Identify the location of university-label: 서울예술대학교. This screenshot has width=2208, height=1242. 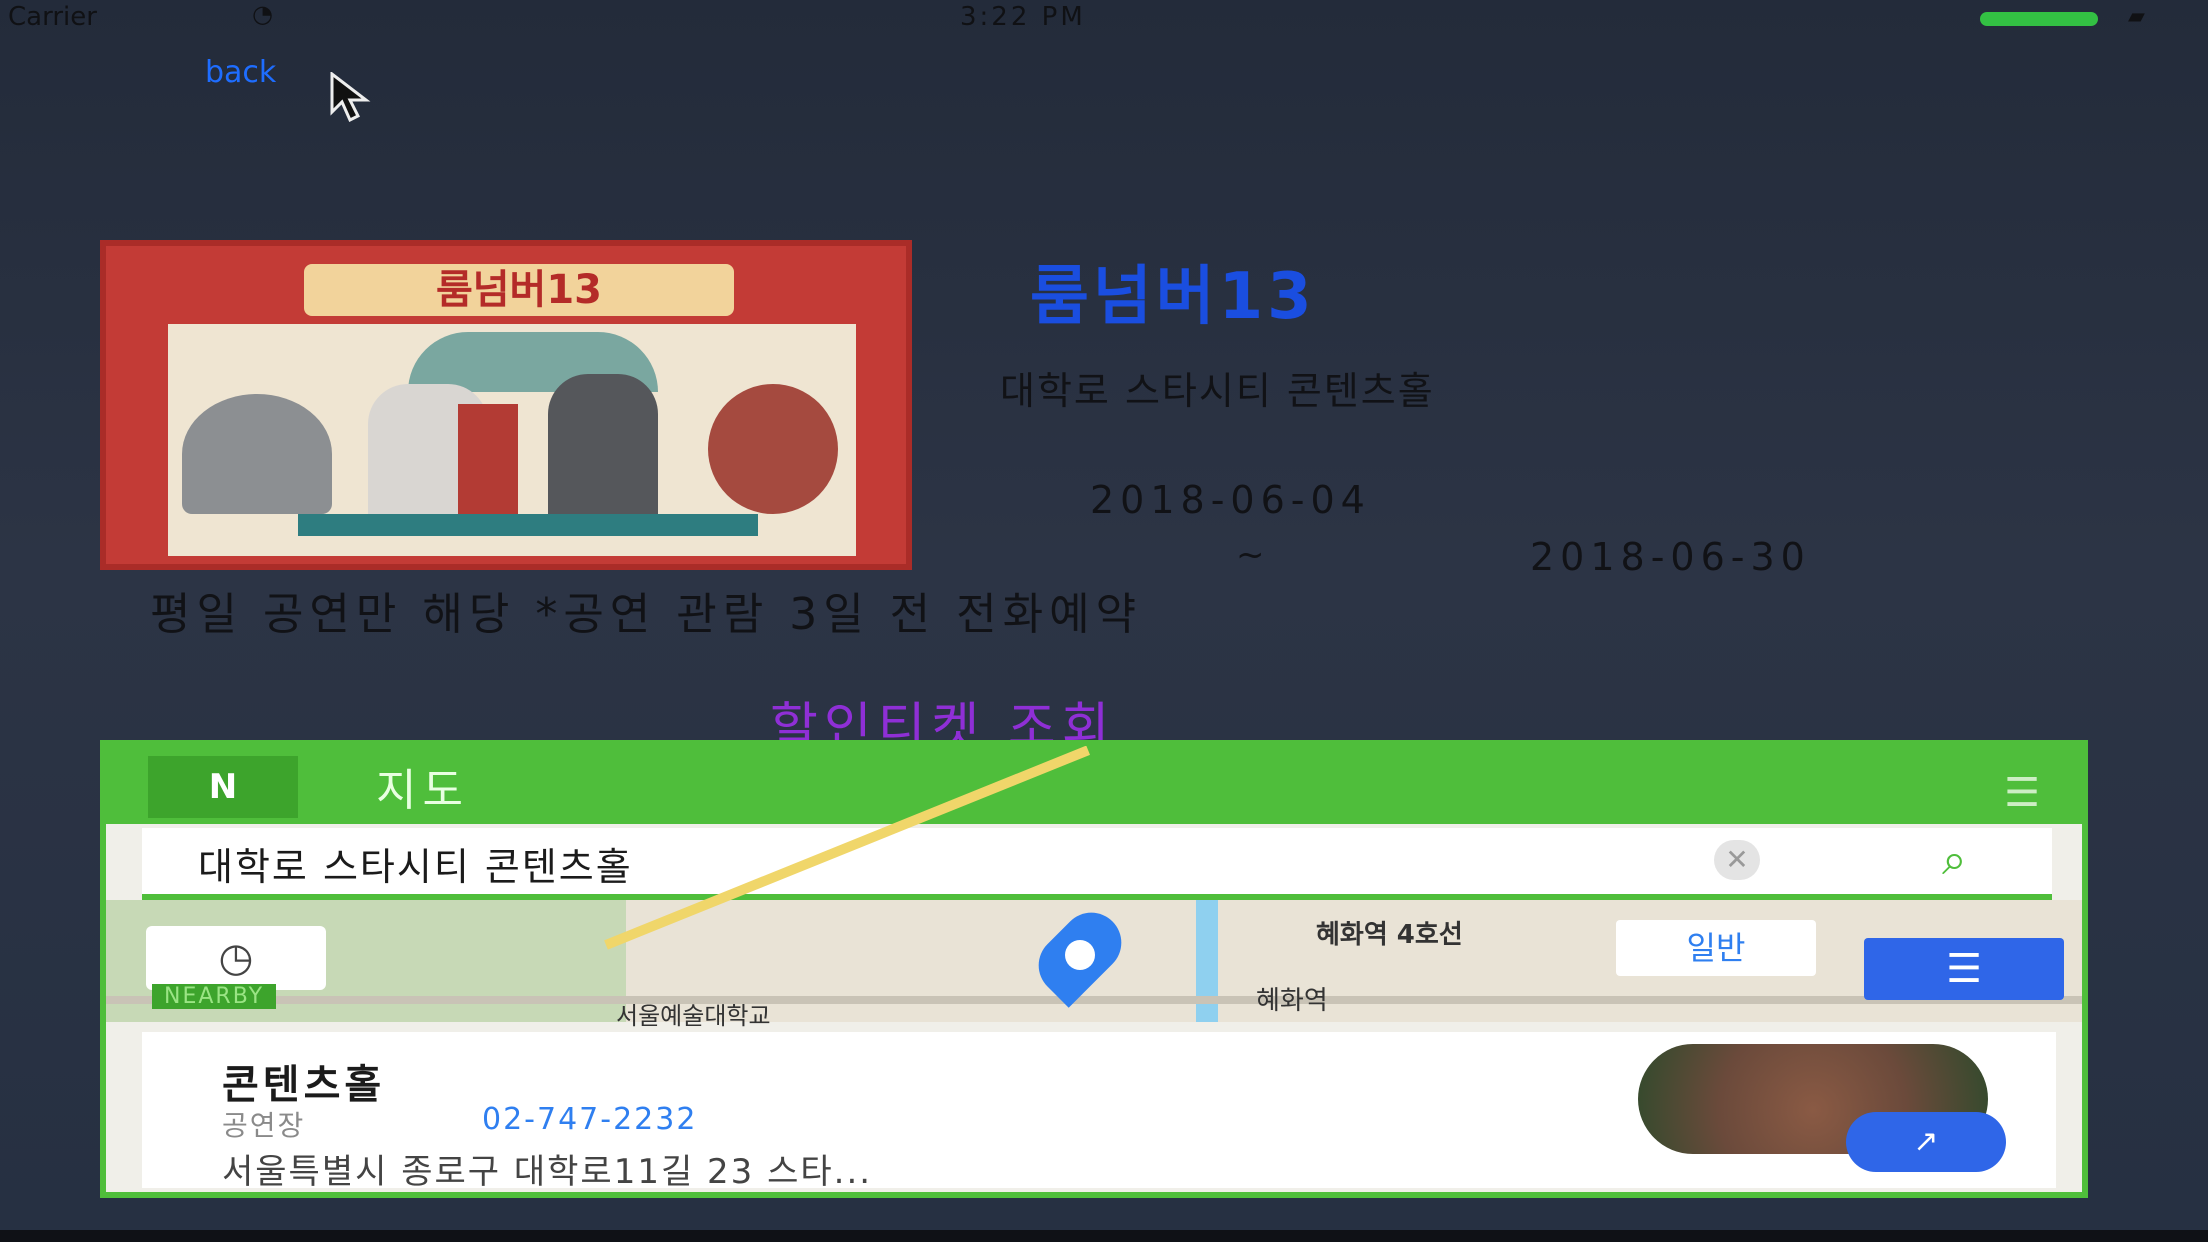
(693, 1016).